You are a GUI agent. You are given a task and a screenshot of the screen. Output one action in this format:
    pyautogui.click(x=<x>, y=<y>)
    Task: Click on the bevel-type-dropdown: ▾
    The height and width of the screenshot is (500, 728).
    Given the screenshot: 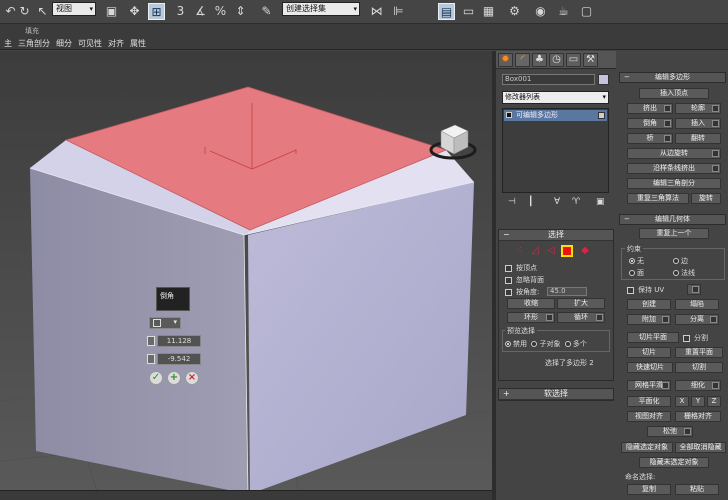 What is the action you would take?
    pyautogui.click(x=165, y=323)
    